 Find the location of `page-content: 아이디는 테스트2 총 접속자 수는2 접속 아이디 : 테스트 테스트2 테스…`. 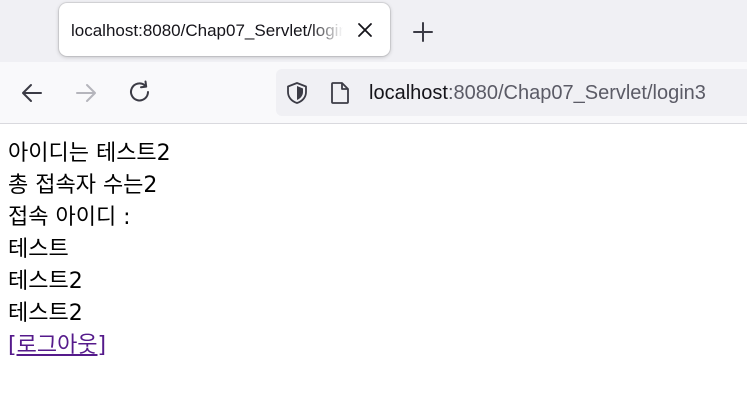

page-content: 아이디는 테스트2 총 접속자 수는2 접속 아이디 : 테스트 테스트2 테스… is located at coordinates (89, 250).